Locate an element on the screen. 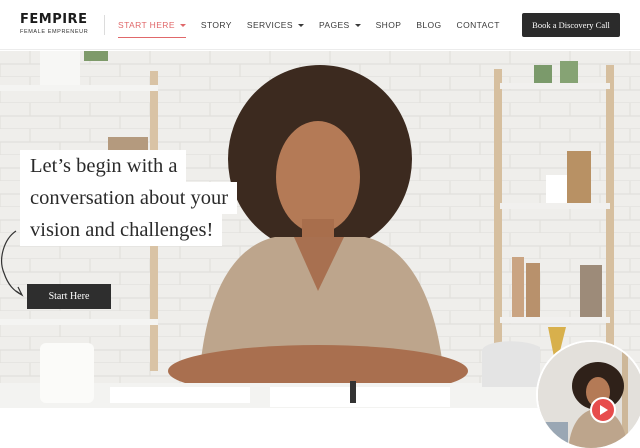 Image resolution: width=640 pixels, height=448 pixels. video-thumbnail is located at coordinates (589, 395).